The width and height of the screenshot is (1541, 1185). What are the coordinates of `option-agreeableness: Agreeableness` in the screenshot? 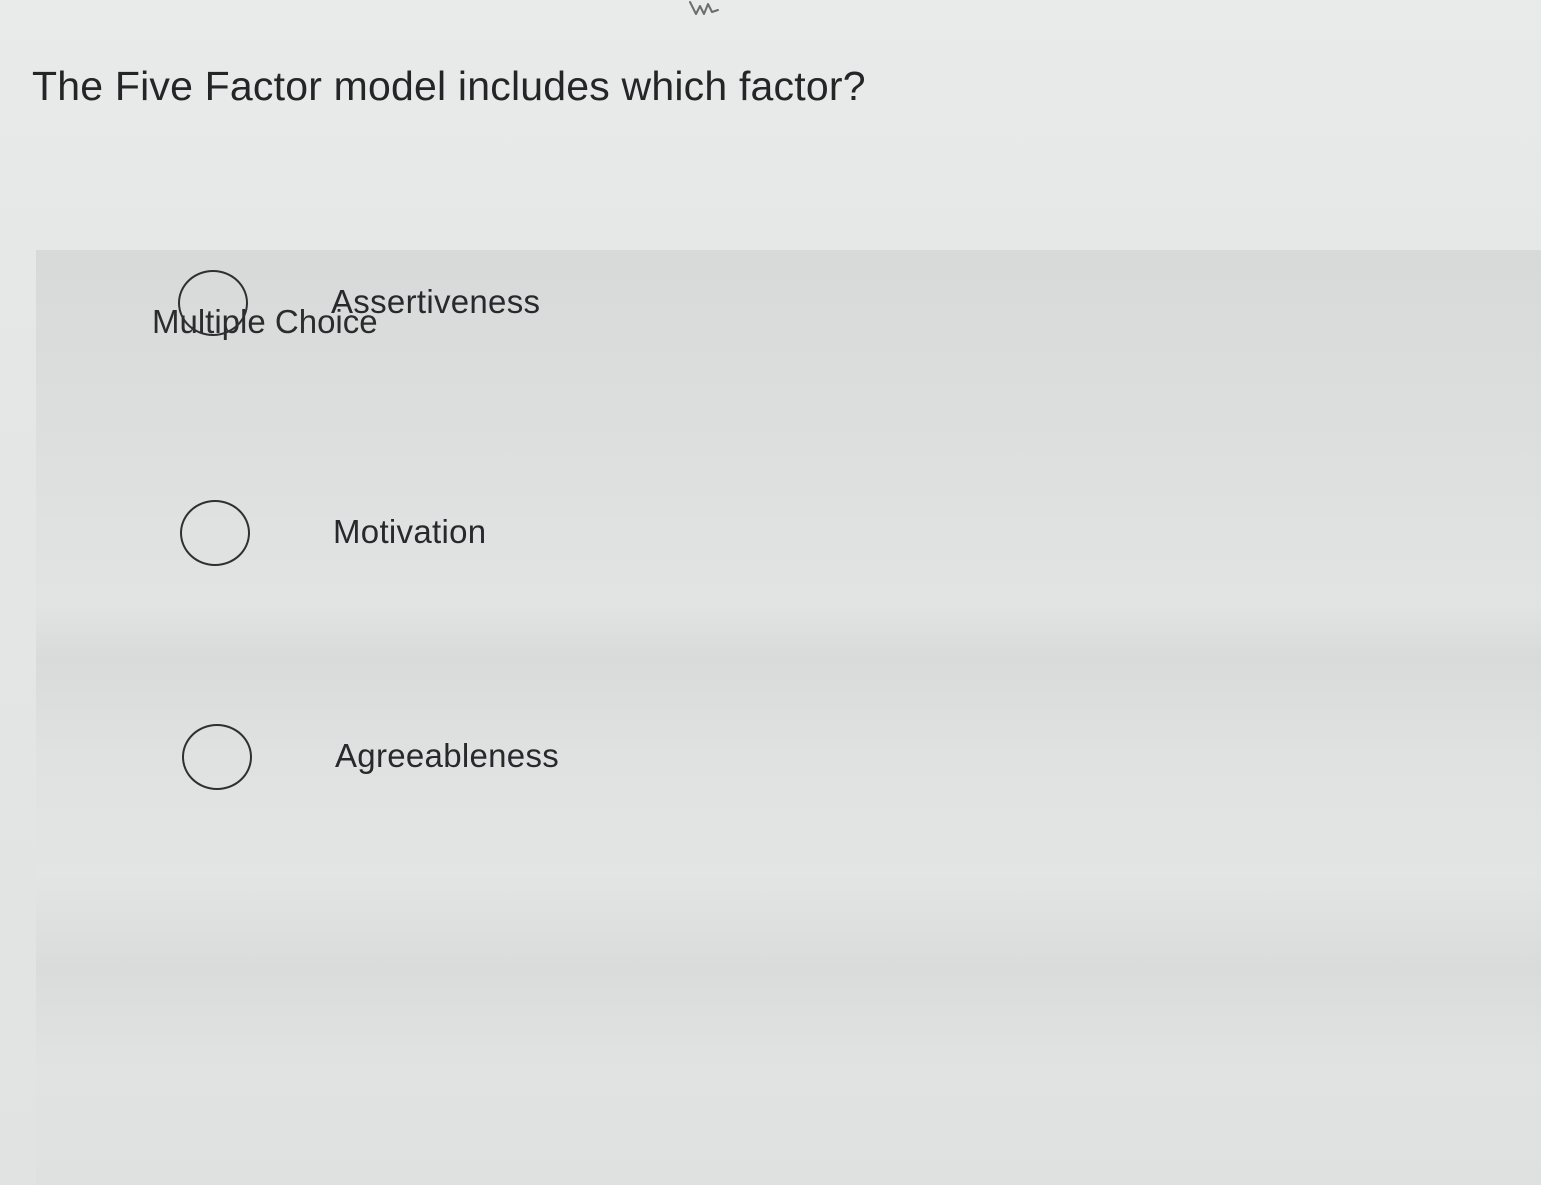 It's located at (480, 762).